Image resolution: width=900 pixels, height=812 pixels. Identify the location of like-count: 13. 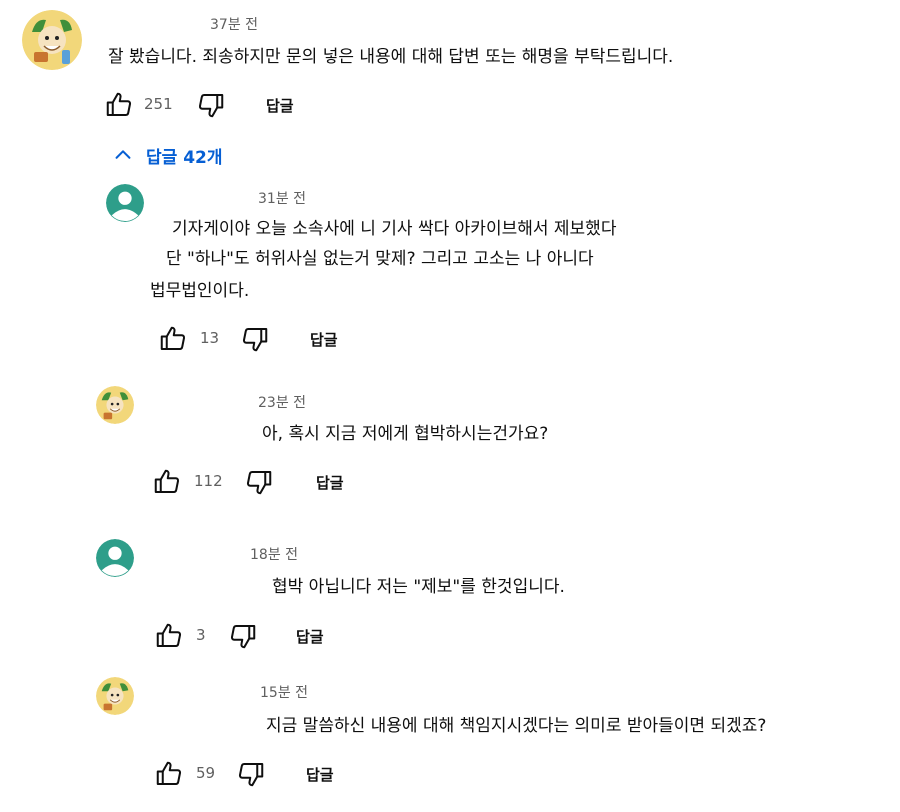
(210, 338).